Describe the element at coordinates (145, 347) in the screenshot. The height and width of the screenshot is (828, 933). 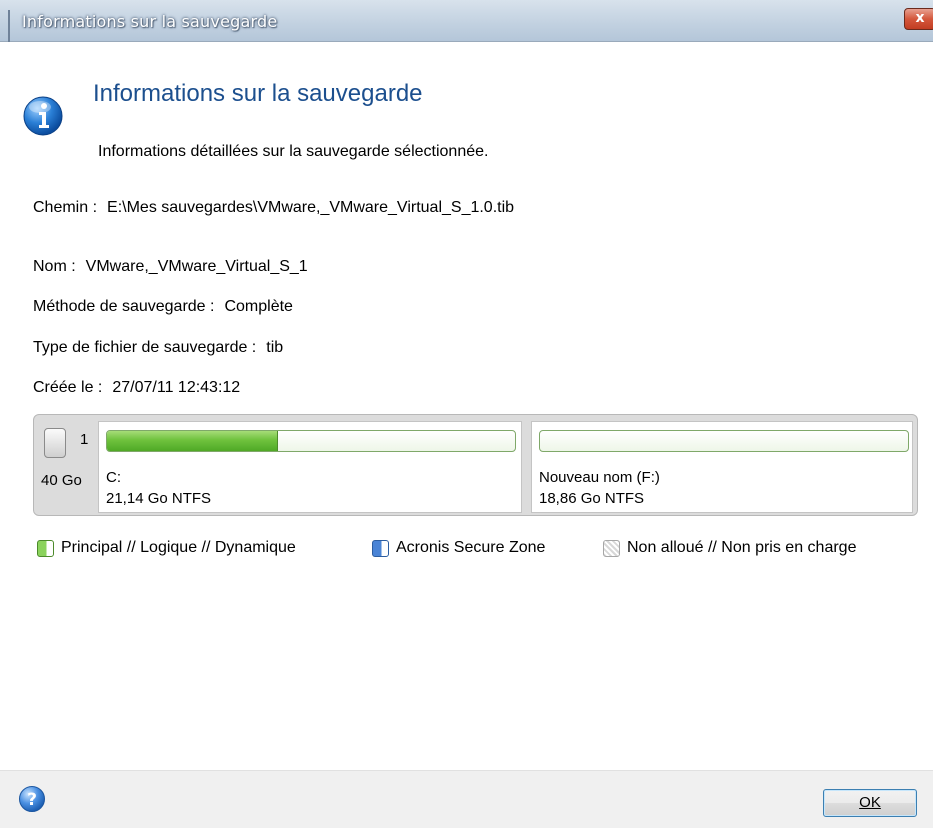
I see `file-type-label: Type de fichier de sauvegarde :` at that location.